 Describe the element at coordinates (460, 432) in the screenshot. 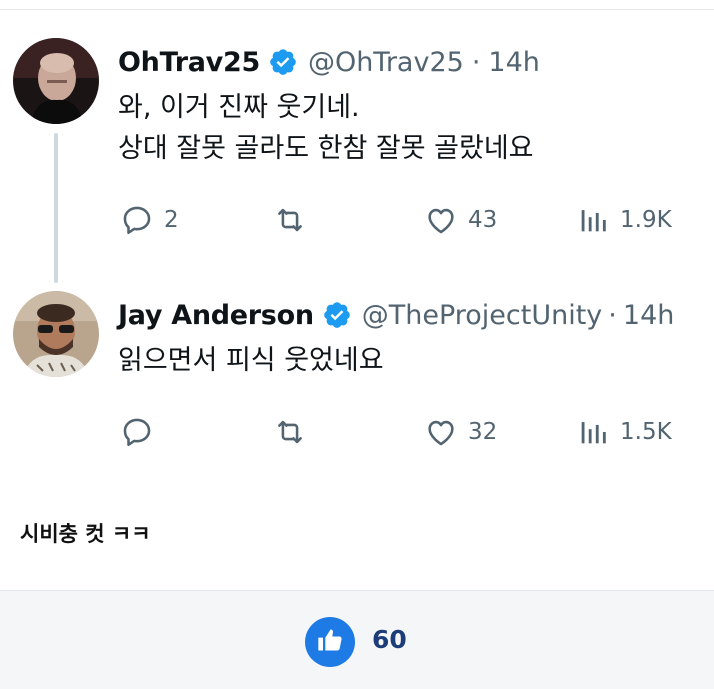

I see `like-button: 32` at that location.